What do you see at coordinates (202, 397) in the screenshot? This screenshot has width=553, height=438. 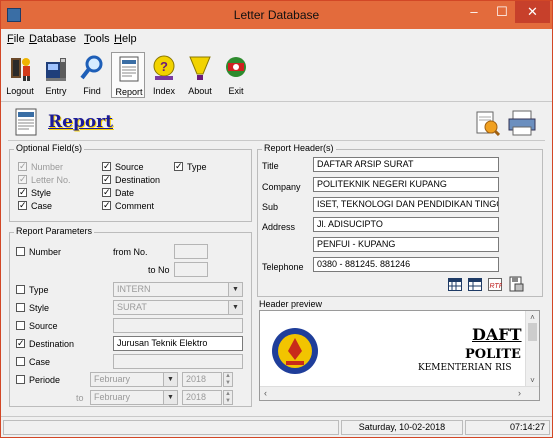 I see `periode-to-year-input: 2018` at bounding box center [202, 397].